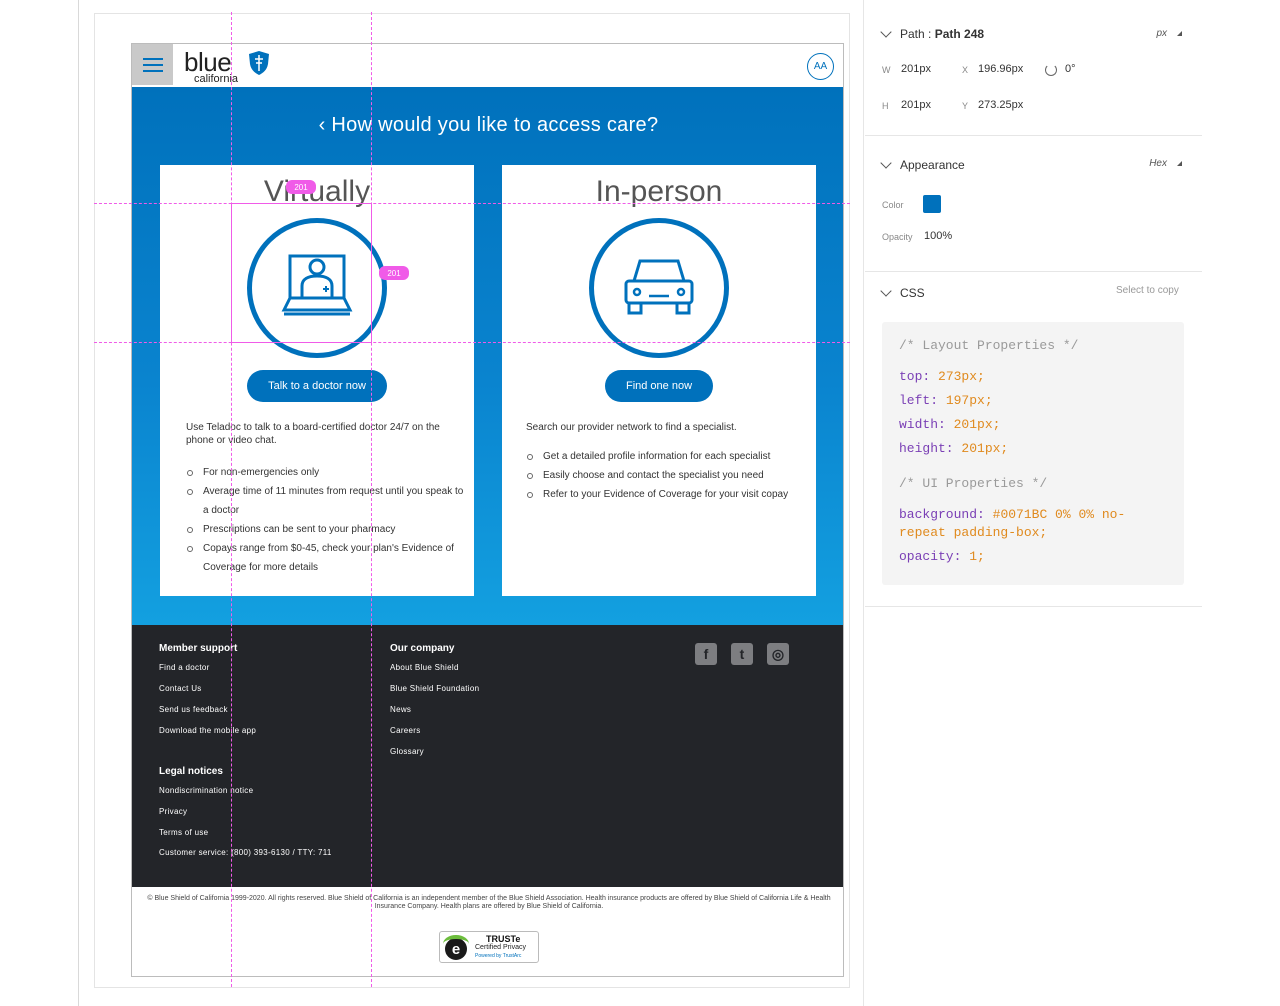 The image size is (1280, 1006). Describe the element at coordinates (206, 793) in the screenshot. I see `footer-link-nondiscrimination: Nondiscrimination notice` at that location.